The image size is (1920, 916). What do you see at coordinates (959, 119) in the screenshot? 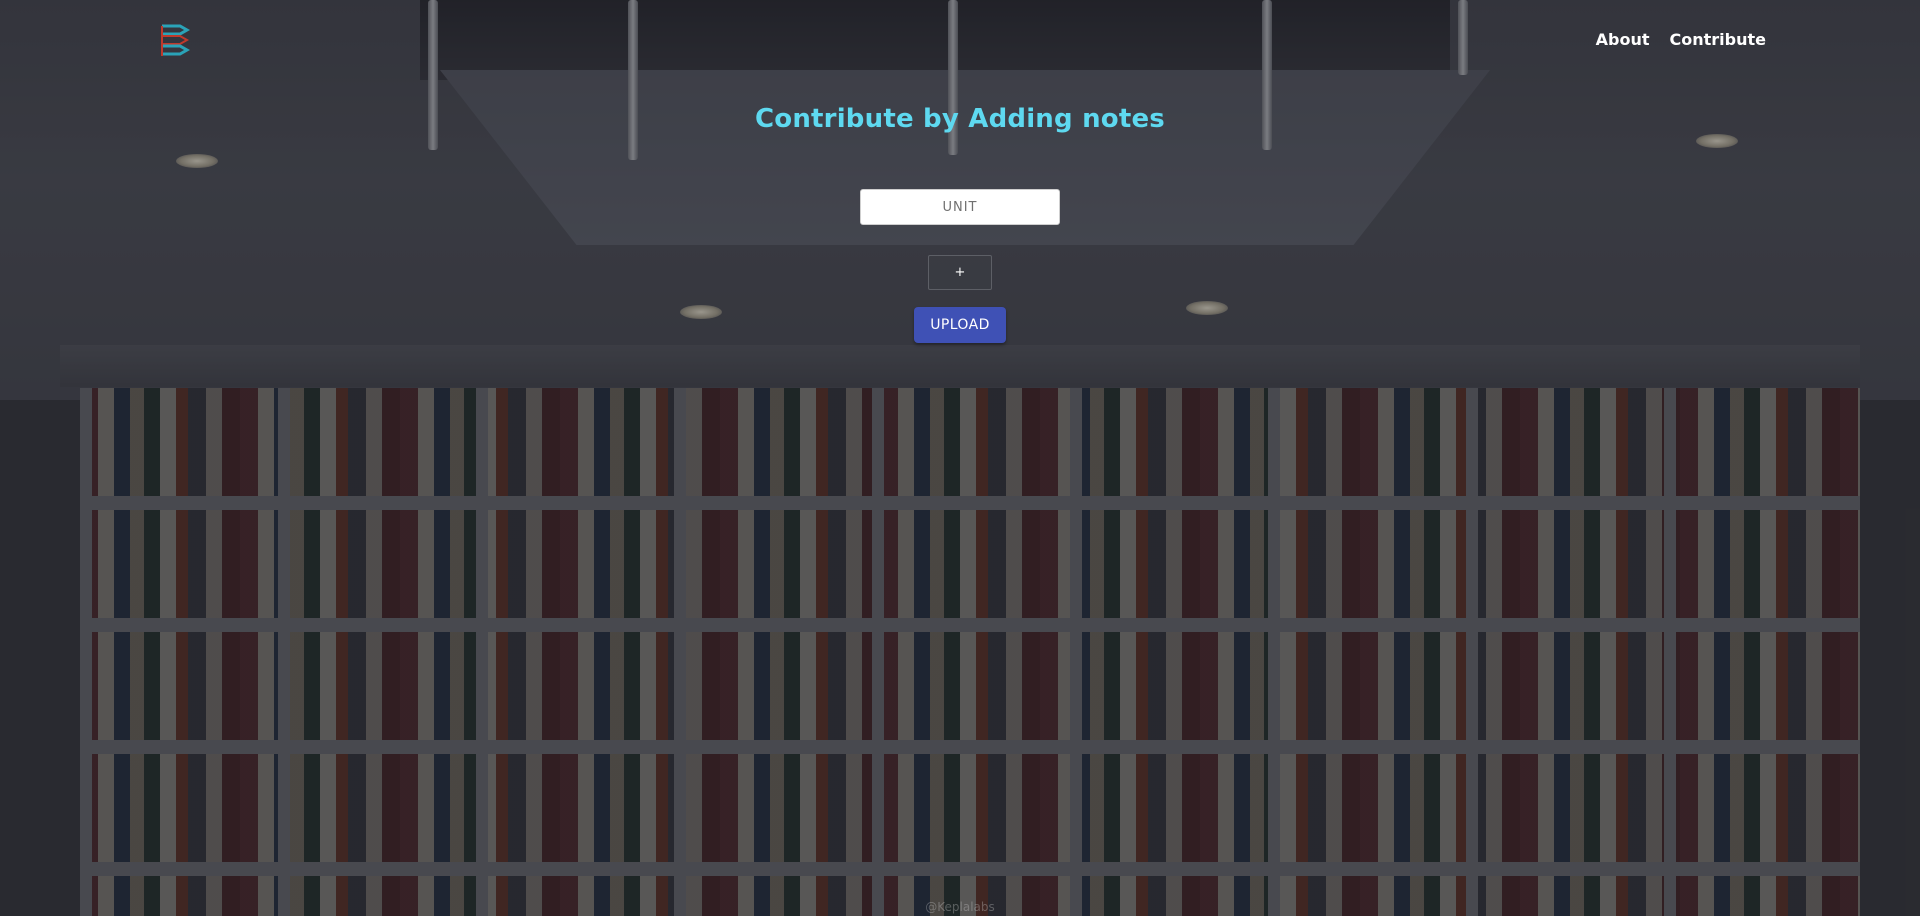
I see `page-title: Contribute by Adding notes` at bounding box center [959, 119].